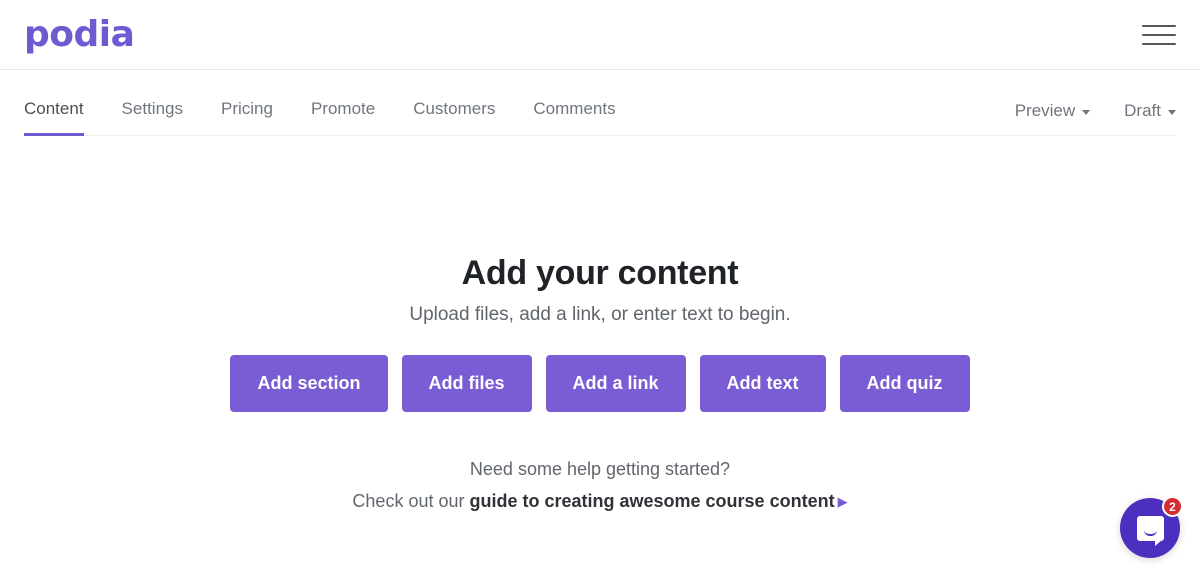 This screenshot has width=1200, height=569. Describe the element at coordinates (1045, 110) in the screenshot. I see `preview-dropdown-label: Preview` at that location.